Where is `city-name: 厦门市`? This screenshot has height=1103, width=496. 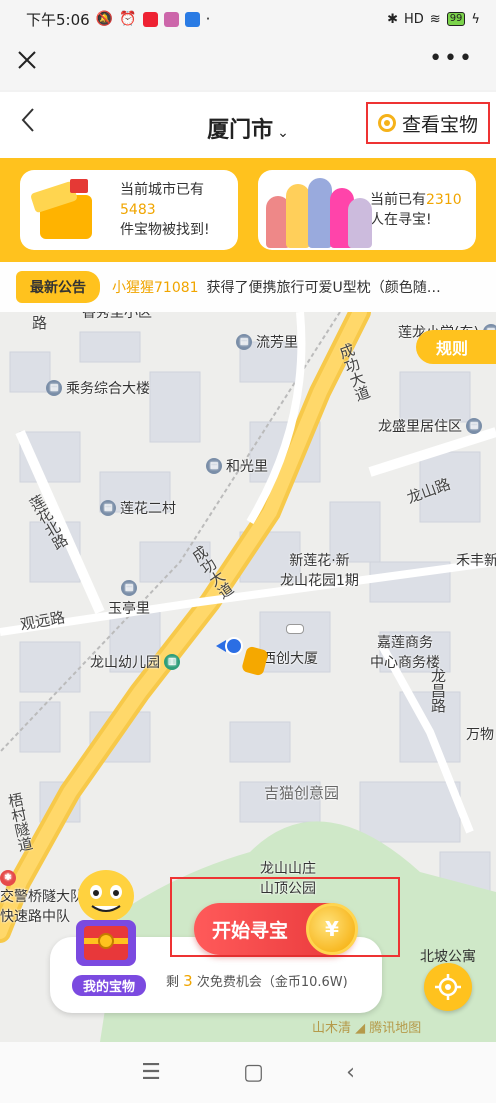 city-name: 厦门市 is located at coordinates (240, 130).